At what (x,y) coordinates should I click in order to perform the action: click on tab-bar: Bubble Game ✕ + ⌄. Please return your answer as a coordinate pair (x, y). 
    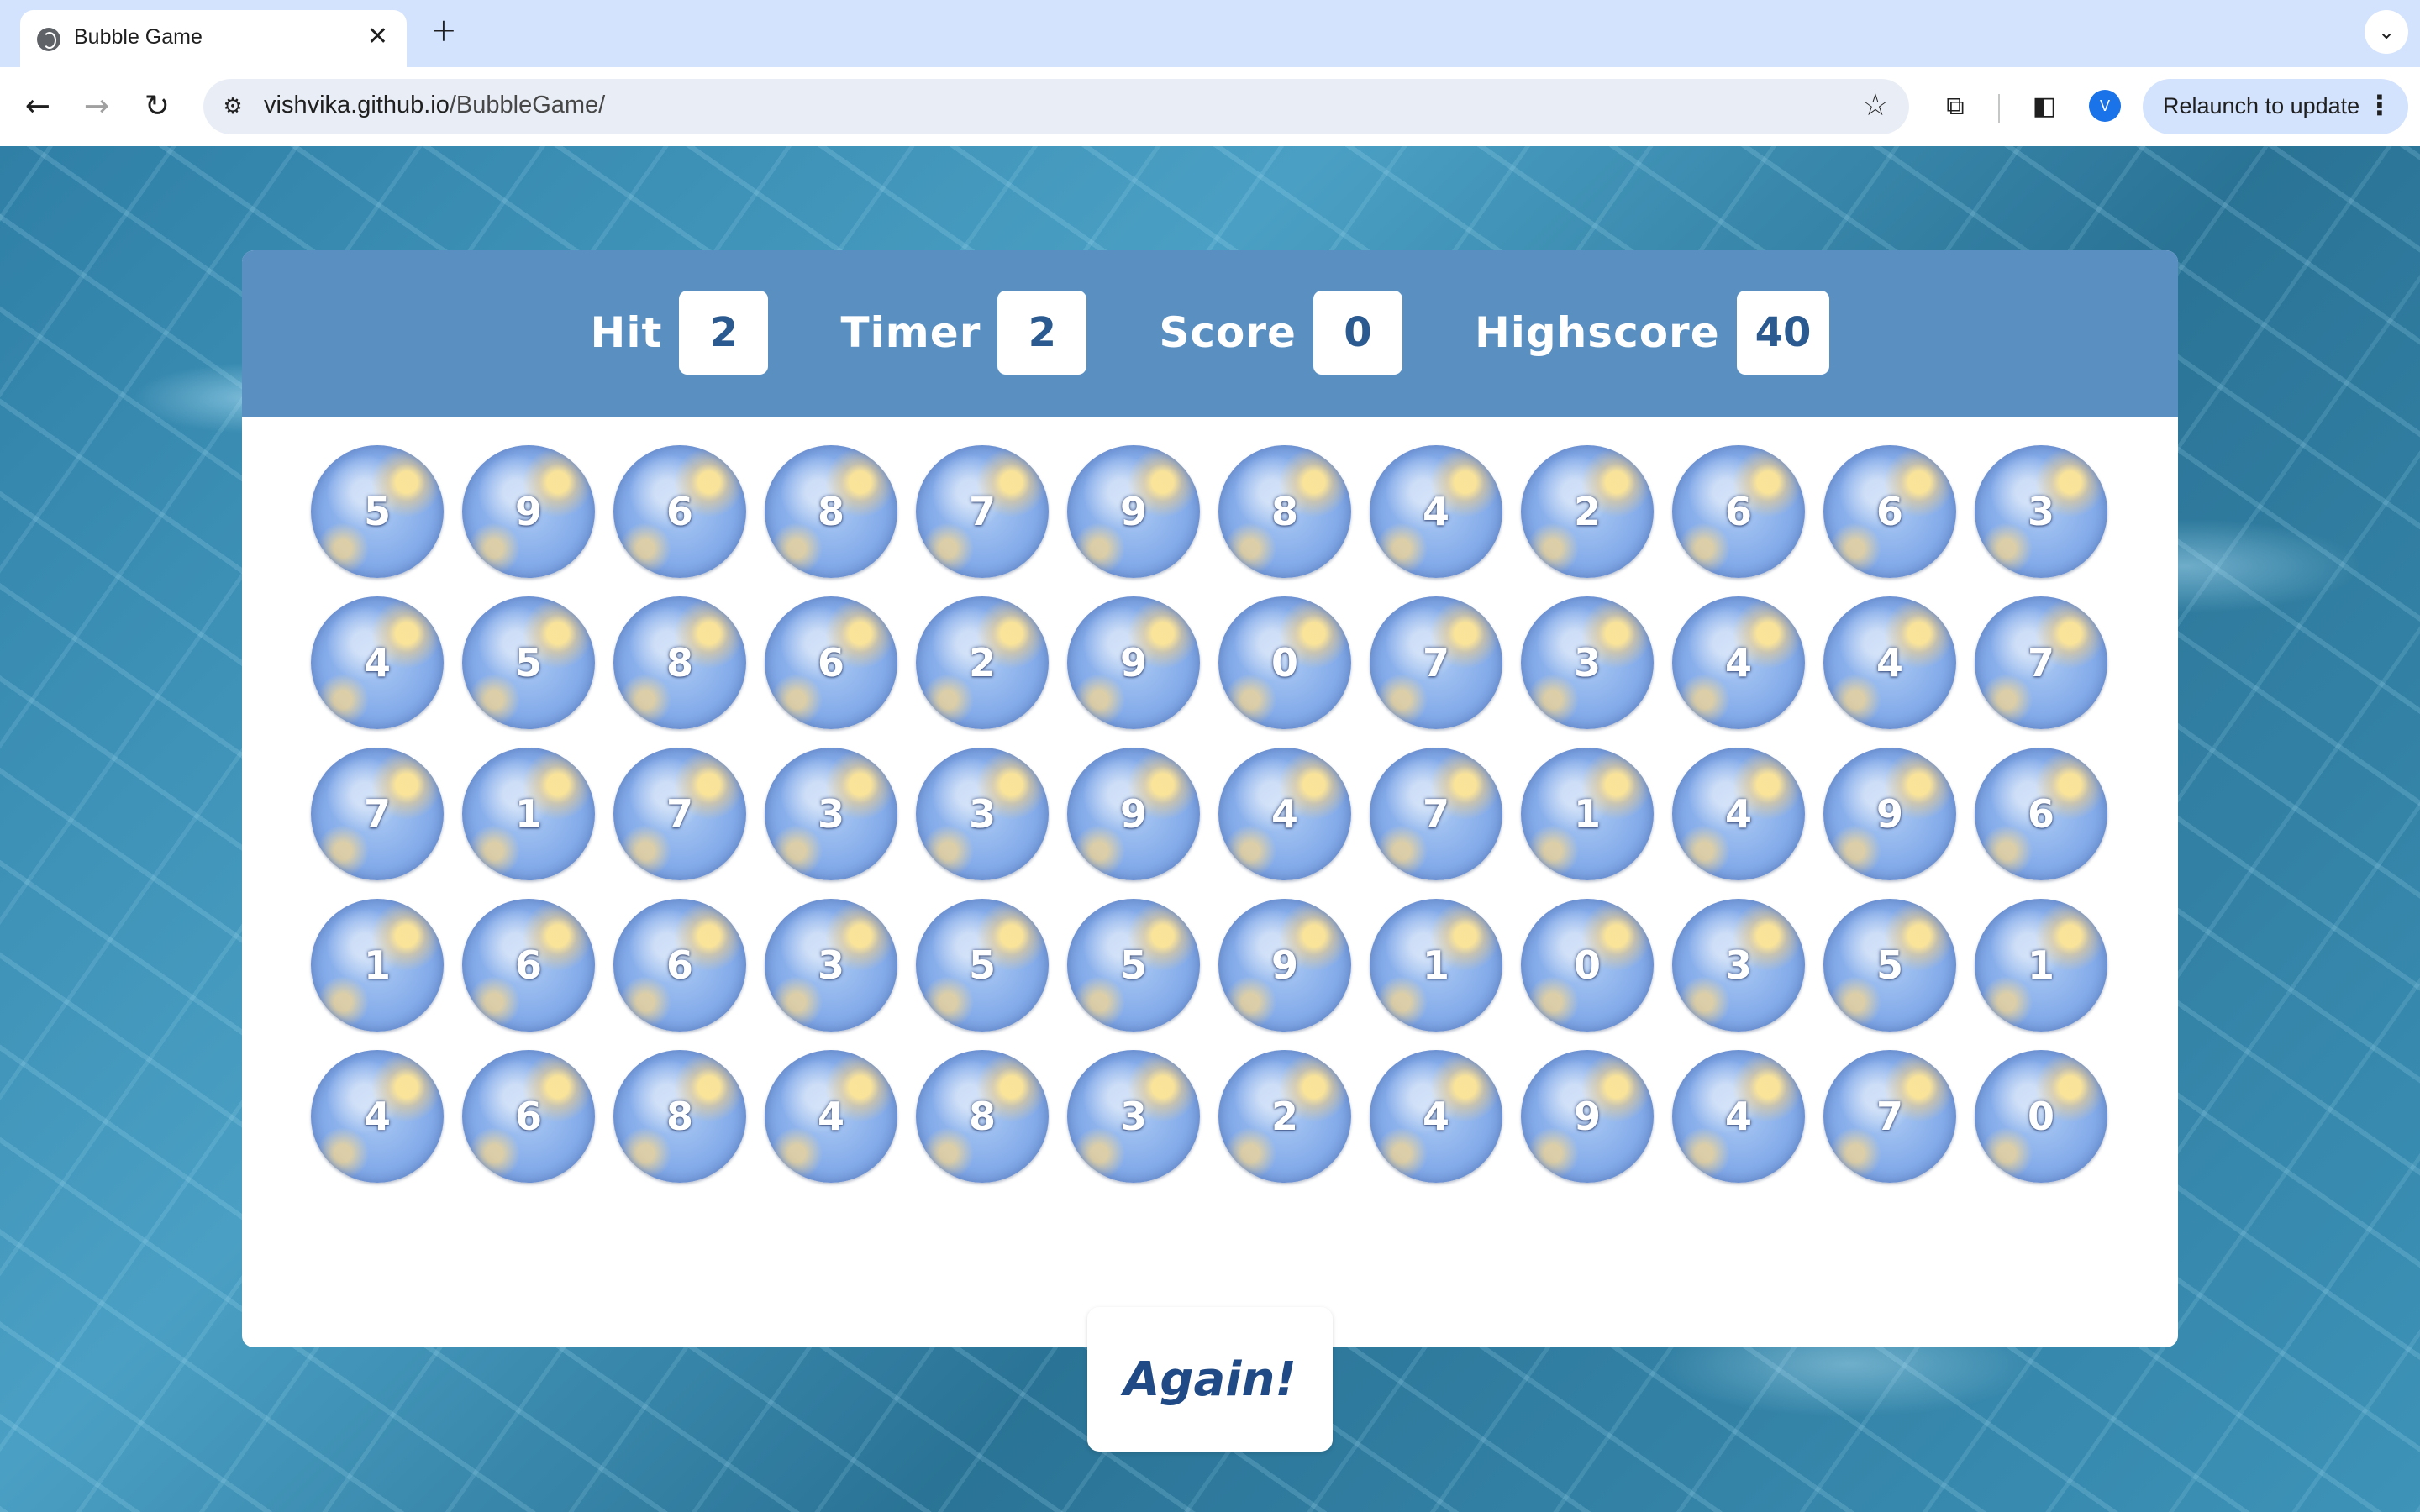
    Looking at the image, I should click on (1210, 33).